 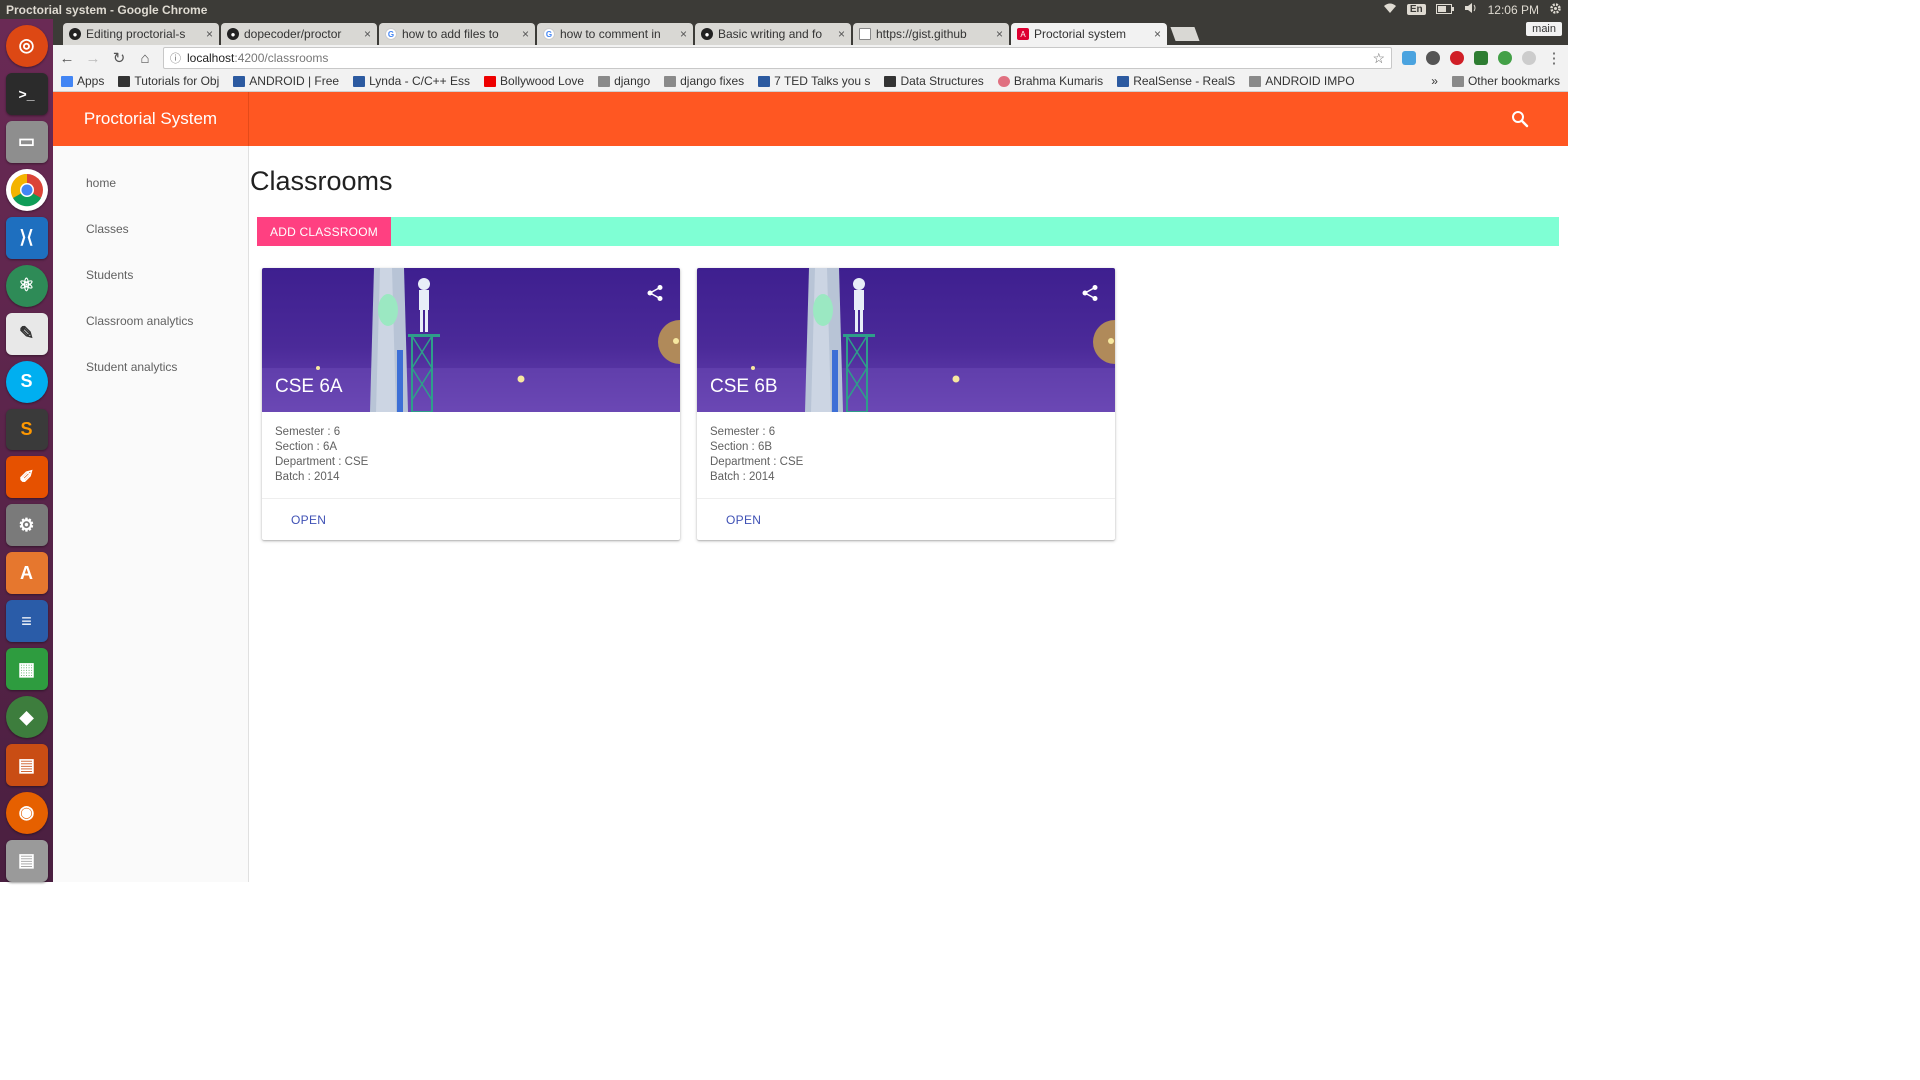 What do you see at coordinates (26, 285) in the screenshot?
I see `atom-icon: ⚛` at bounding box center [26, 285].